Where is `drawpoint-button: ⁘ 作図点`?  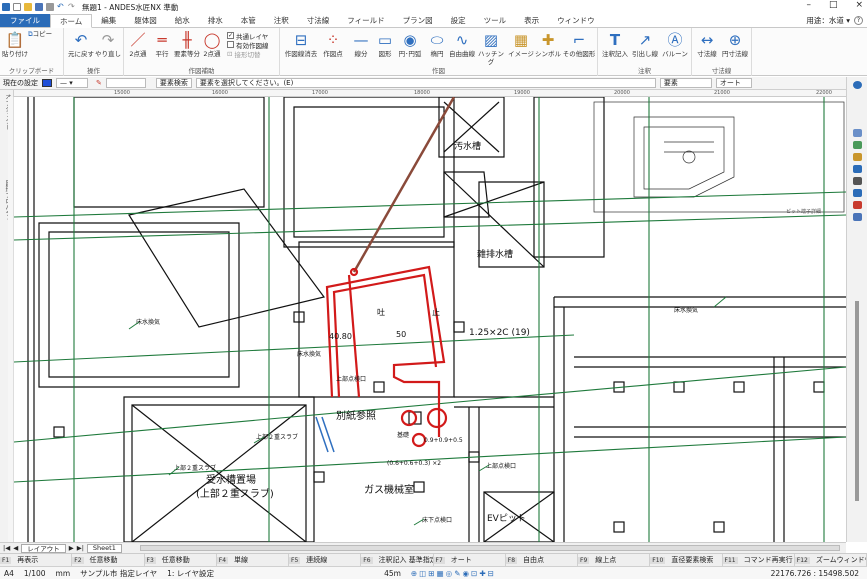 drawpoint-button: ⁘ 作図点 is located at coordinates (333, 44).